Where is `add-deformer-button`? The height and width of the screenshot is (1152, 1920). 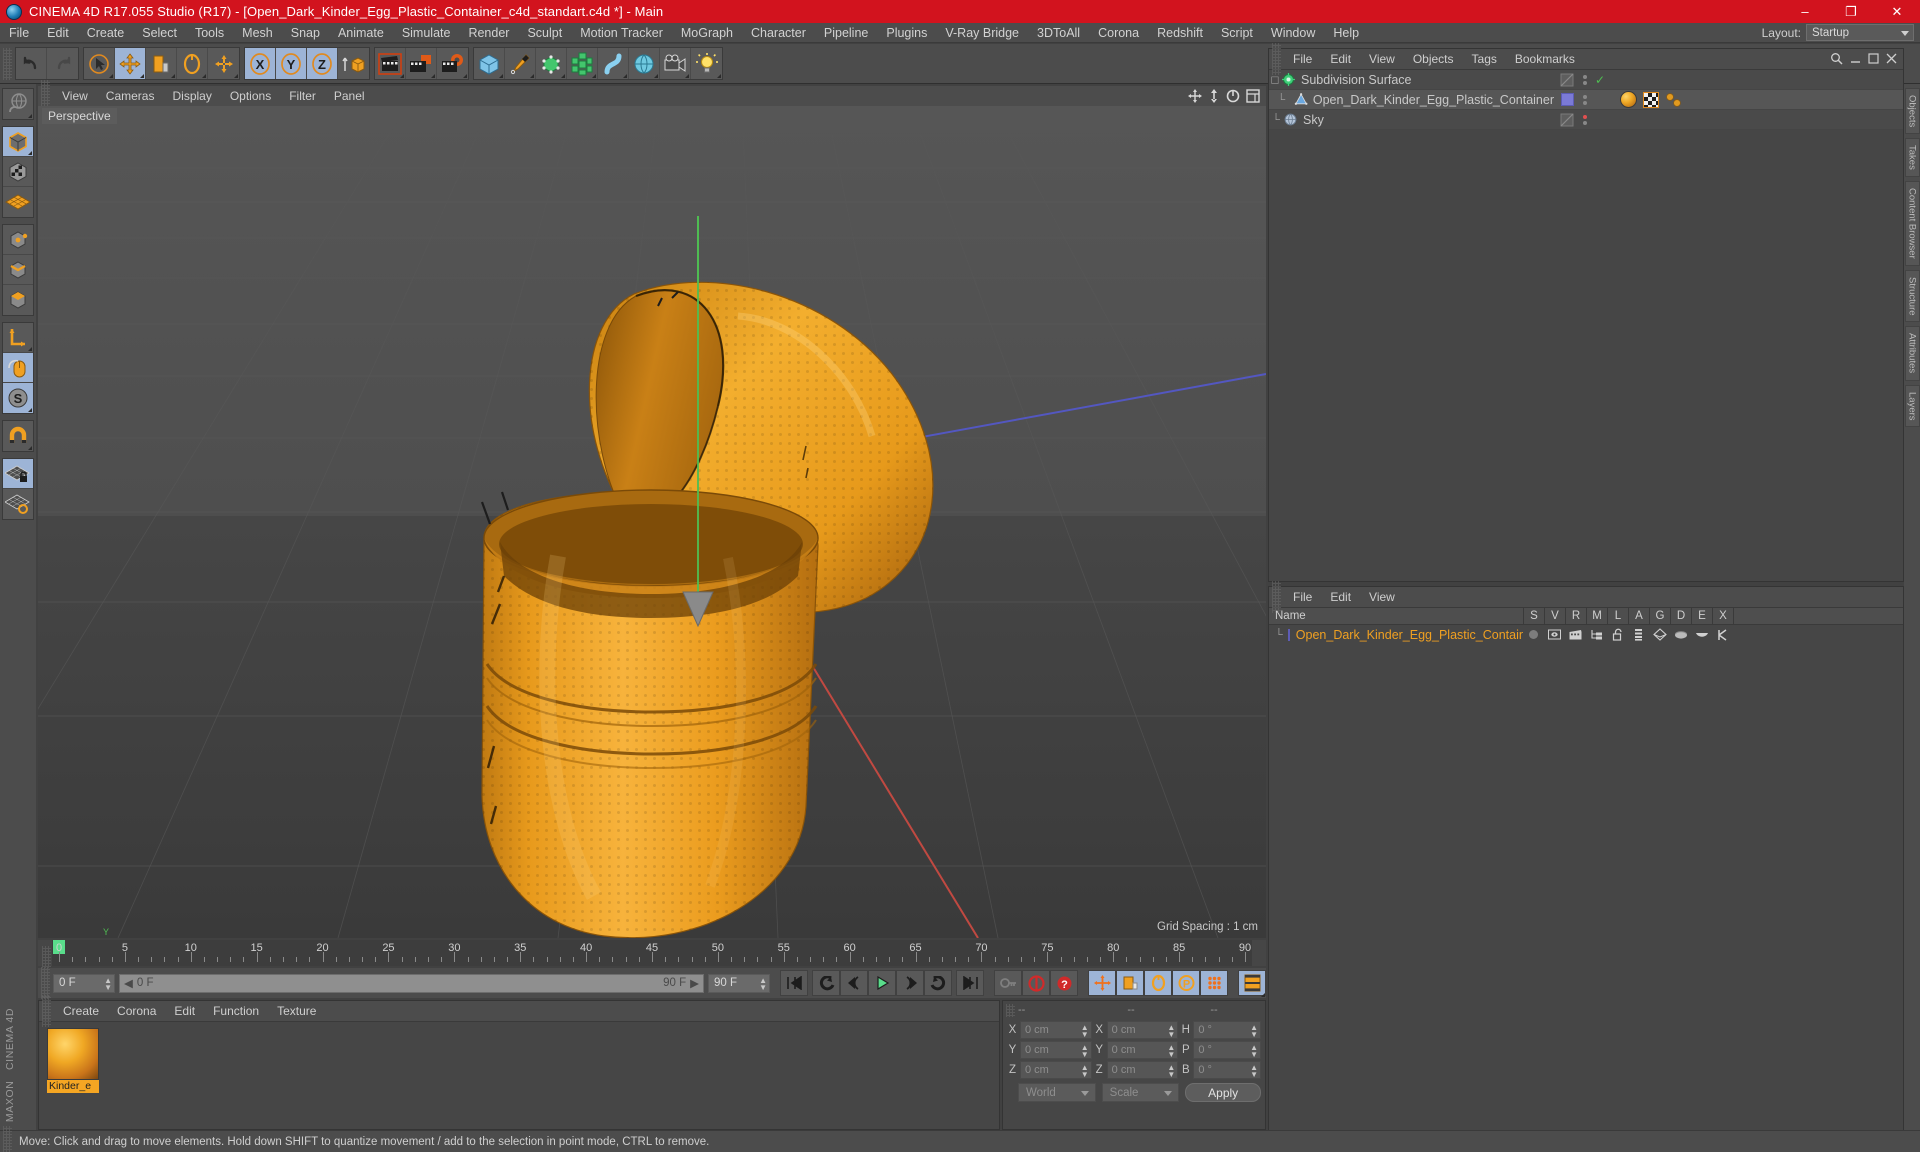 add-deformer-button is located at coordinates (613, 63).